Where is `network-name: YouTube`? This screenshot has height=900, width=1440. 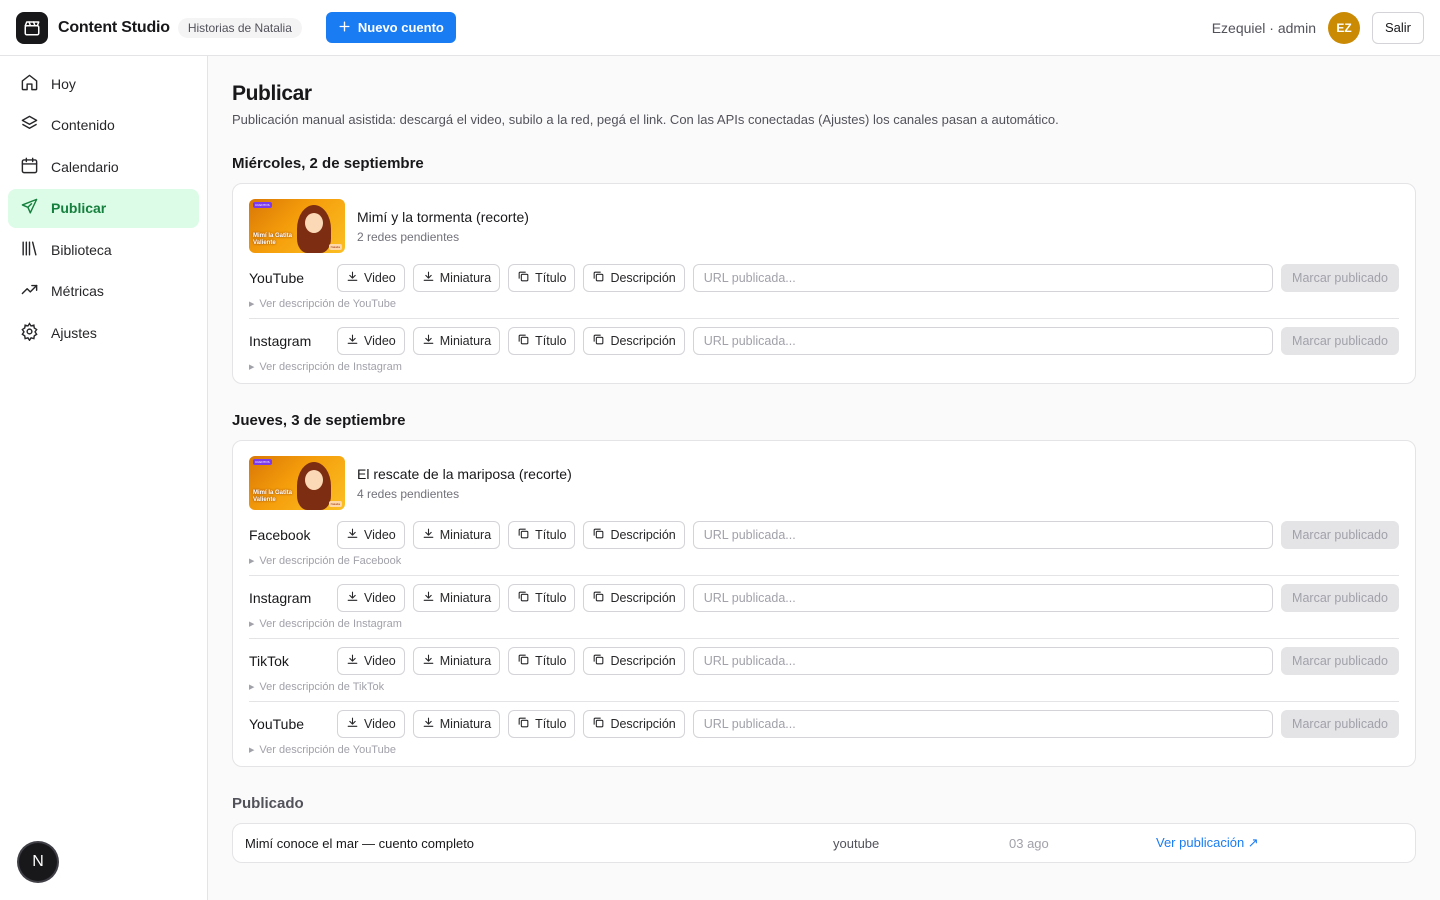 network-name: YouTube is located at coordinates (277, 724).